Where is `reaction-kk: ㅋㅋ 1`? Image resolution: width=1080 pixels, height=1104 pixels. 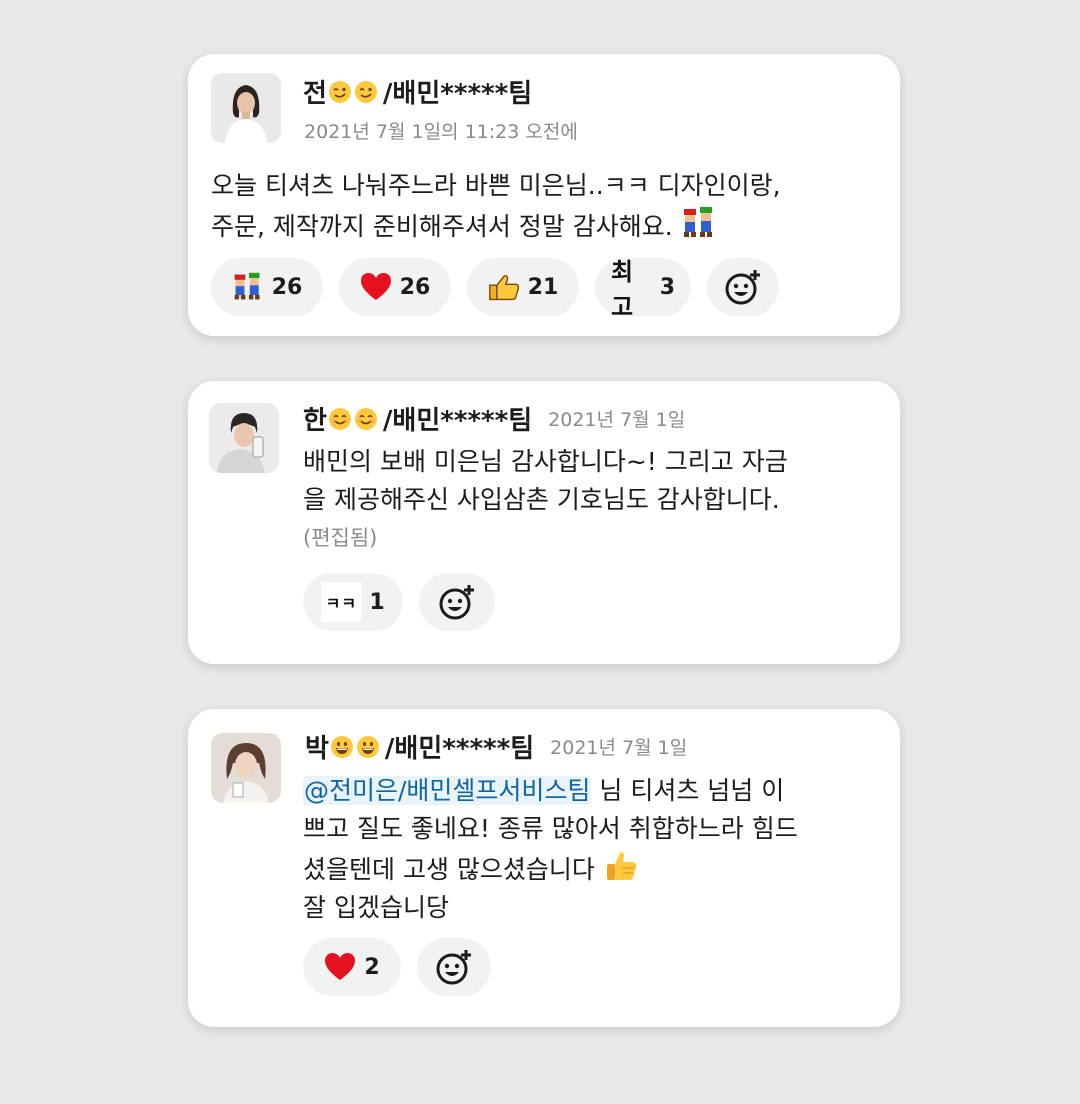
reaction-kk: ㅋㅋ 1 is located at coordinates (353, 602).